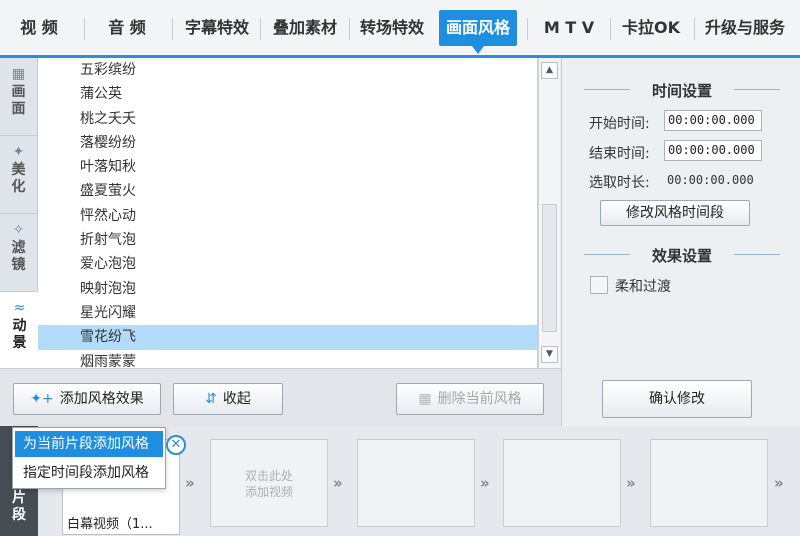 Image resolution: width=800 pixels, height=536 pixels. What do you see at coordinates (211, 399) in the screenshot?
I see `collapse-icon: ⇵` at bounding box center [211, 399].